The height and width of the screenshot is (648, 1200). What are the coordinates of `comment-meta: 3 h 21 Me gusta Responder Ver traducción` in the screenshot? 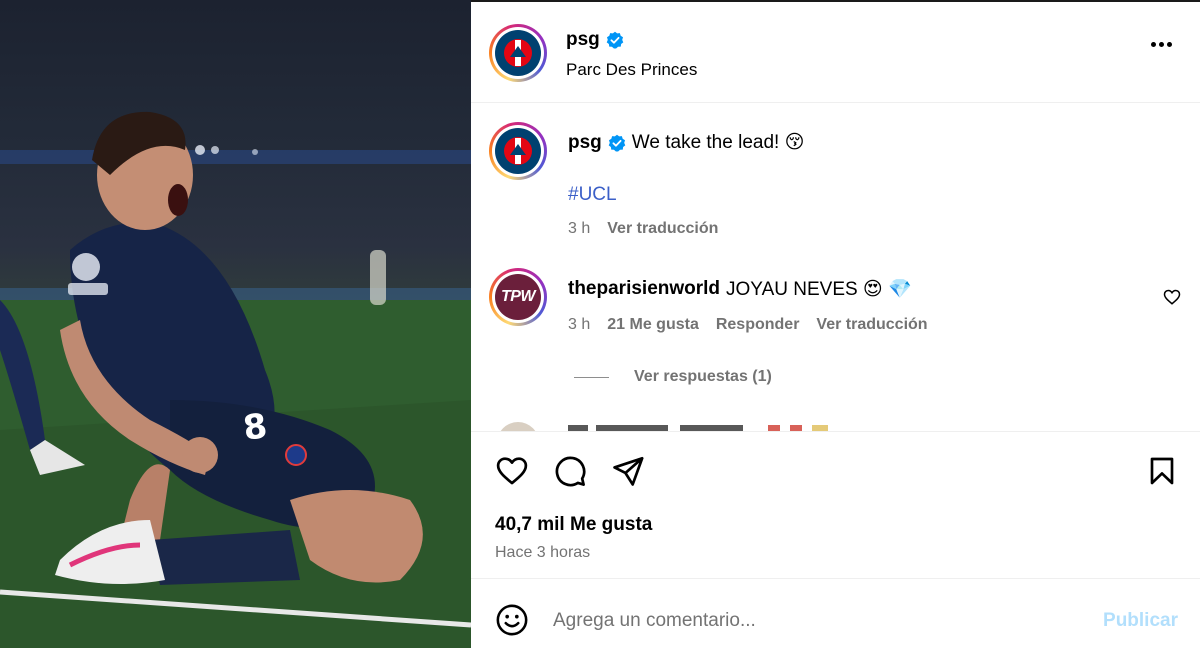 It's located at (756, 325).